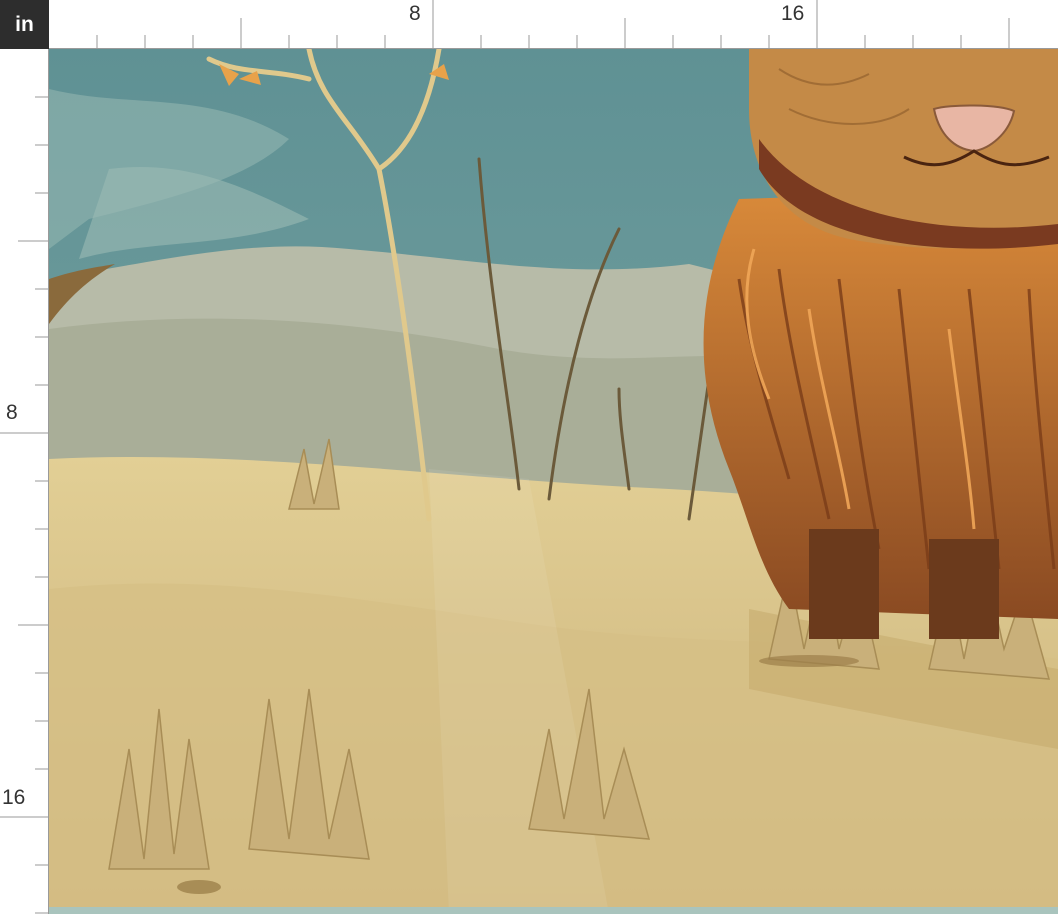  Describe the element at coordinates (24, 24) in the screenshot. I see `ruler-unit-label: in` at that location.